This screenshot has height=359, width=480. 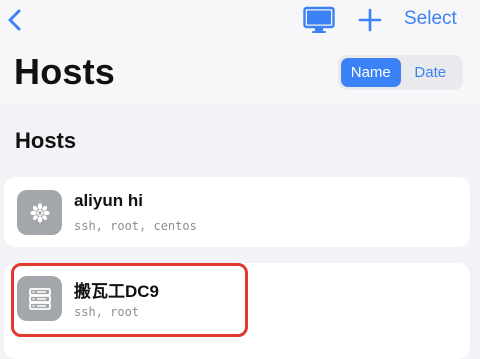 I want to click on chevron-left-icon, so click(x=14, y=20).